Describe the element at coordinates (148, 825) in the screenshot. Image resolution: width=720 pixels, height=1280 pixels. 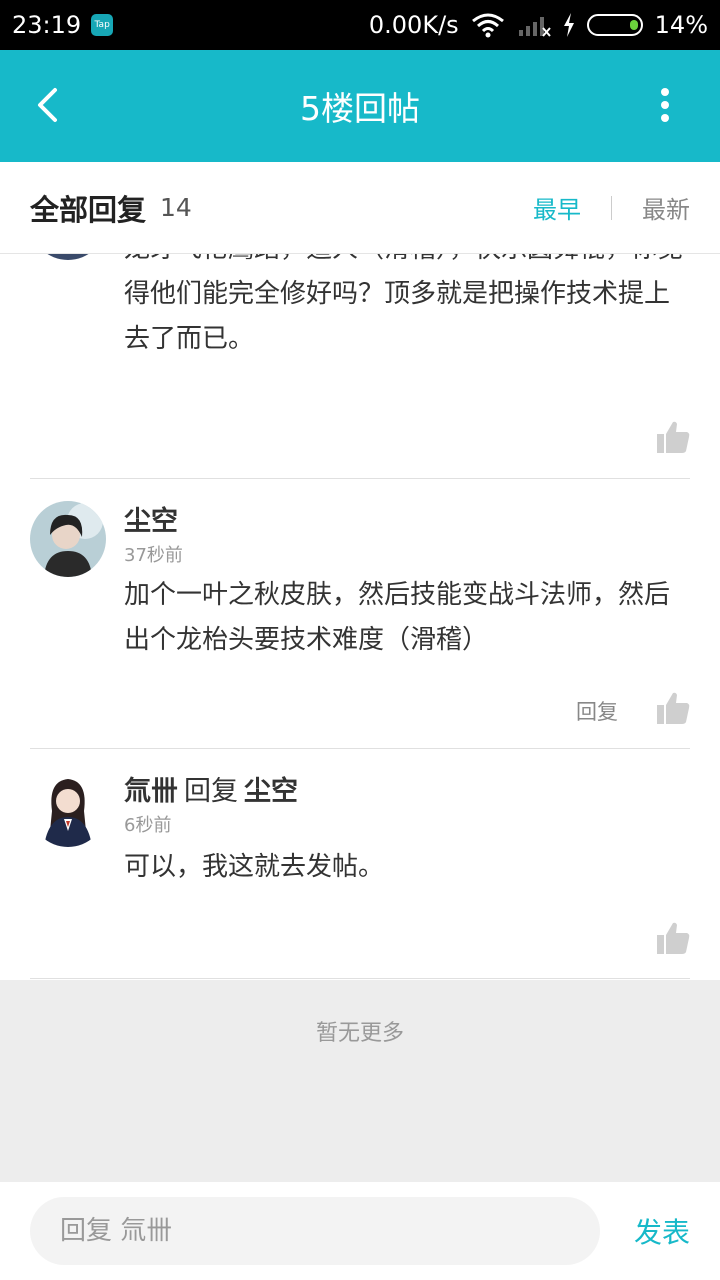
I see `reply-time: 6秒前` at that location.